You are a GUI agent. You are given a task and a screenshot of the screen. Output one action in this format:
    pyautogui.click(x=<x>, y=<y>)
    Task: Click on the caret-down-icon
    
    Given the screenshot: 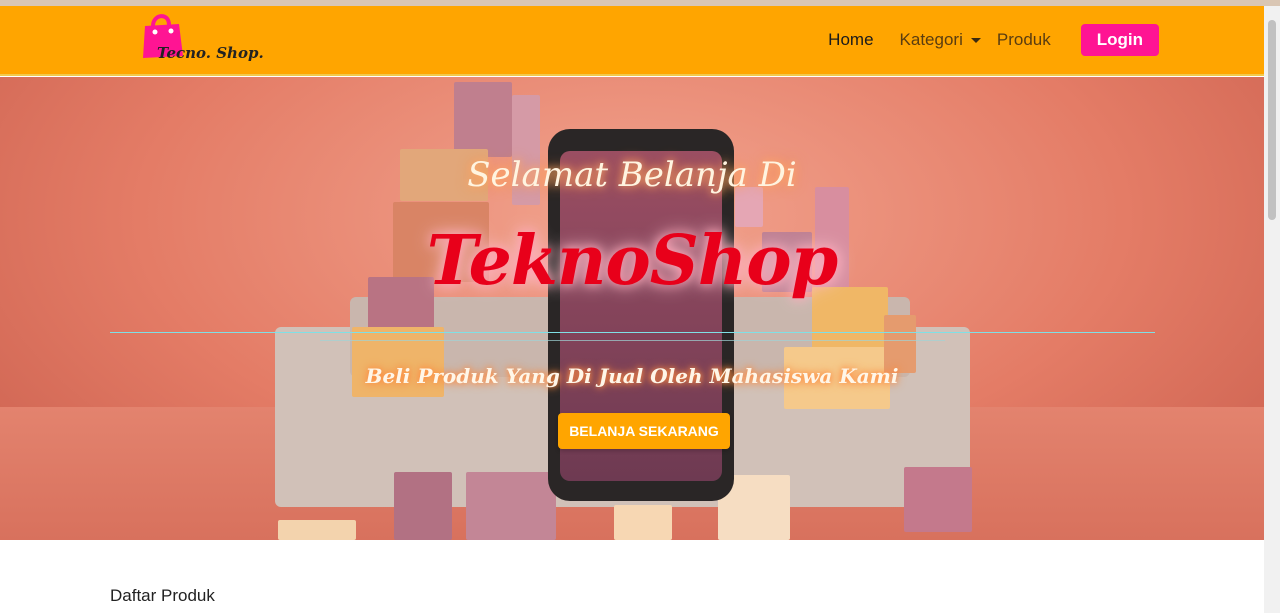 What is the action you would take?
    pyautogui.click(x=975, y=41)
    